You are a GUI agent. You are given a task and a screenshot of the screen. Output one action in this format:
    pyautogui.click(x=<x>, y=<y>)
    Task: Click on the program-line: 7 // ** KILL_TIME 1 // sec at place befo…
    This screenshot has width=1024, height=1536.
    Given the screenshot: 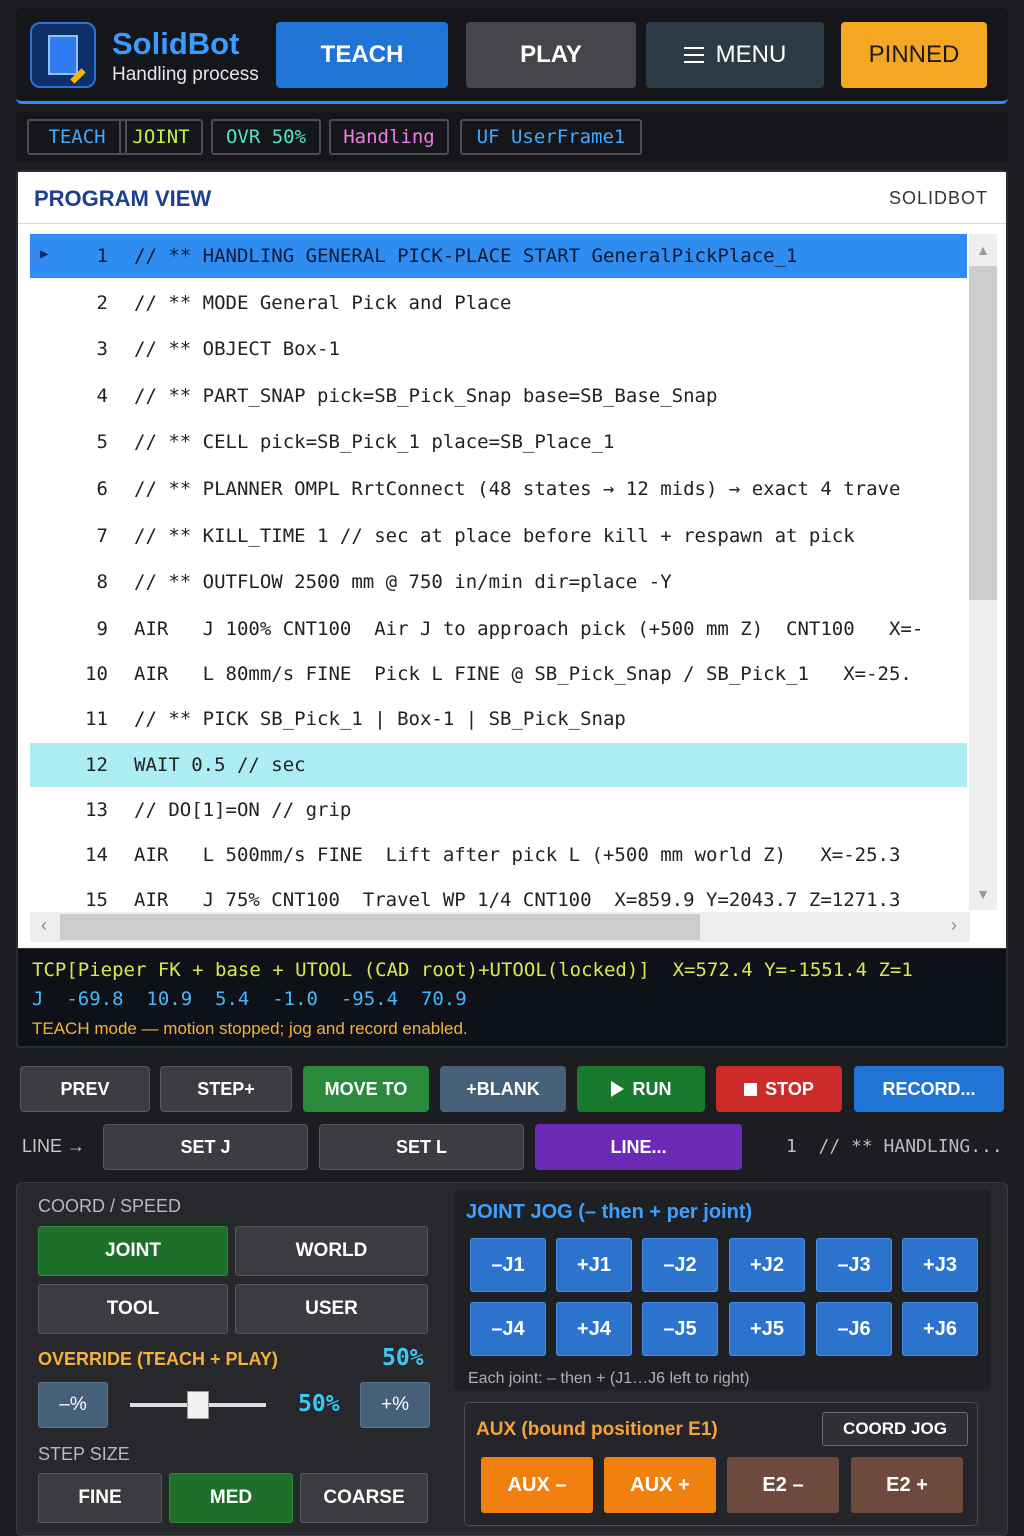 What is the action you would take?
    pyautogui.click(x=498, y=536)
    